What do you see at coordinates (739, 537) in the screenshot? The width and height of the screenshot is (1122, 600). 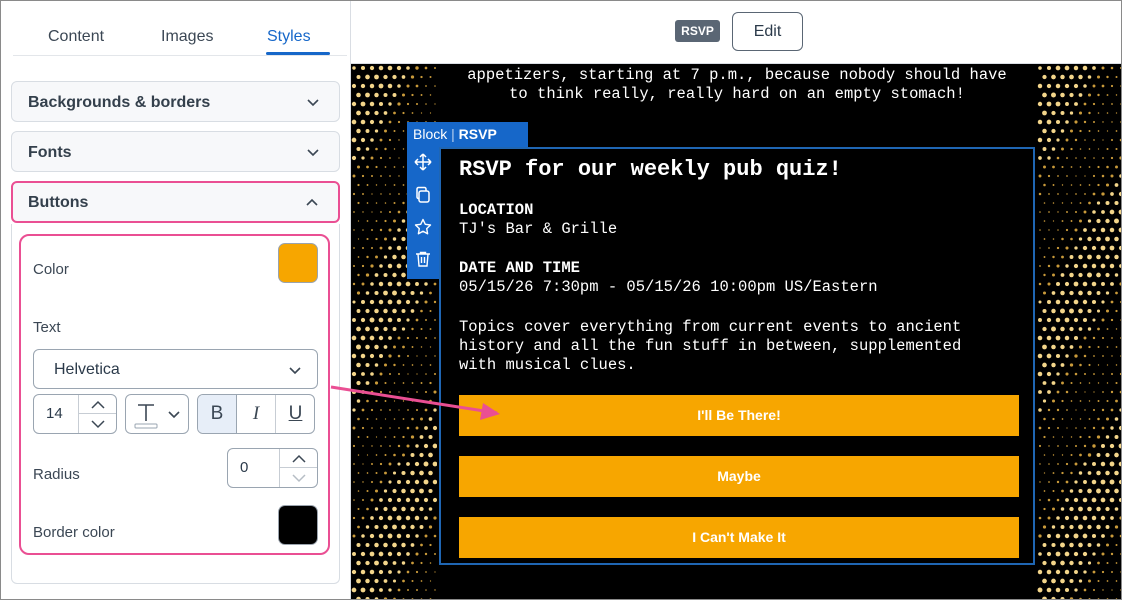 I see `rsvp-no-button: I Can't Make It` at bounding box center [739, 537].